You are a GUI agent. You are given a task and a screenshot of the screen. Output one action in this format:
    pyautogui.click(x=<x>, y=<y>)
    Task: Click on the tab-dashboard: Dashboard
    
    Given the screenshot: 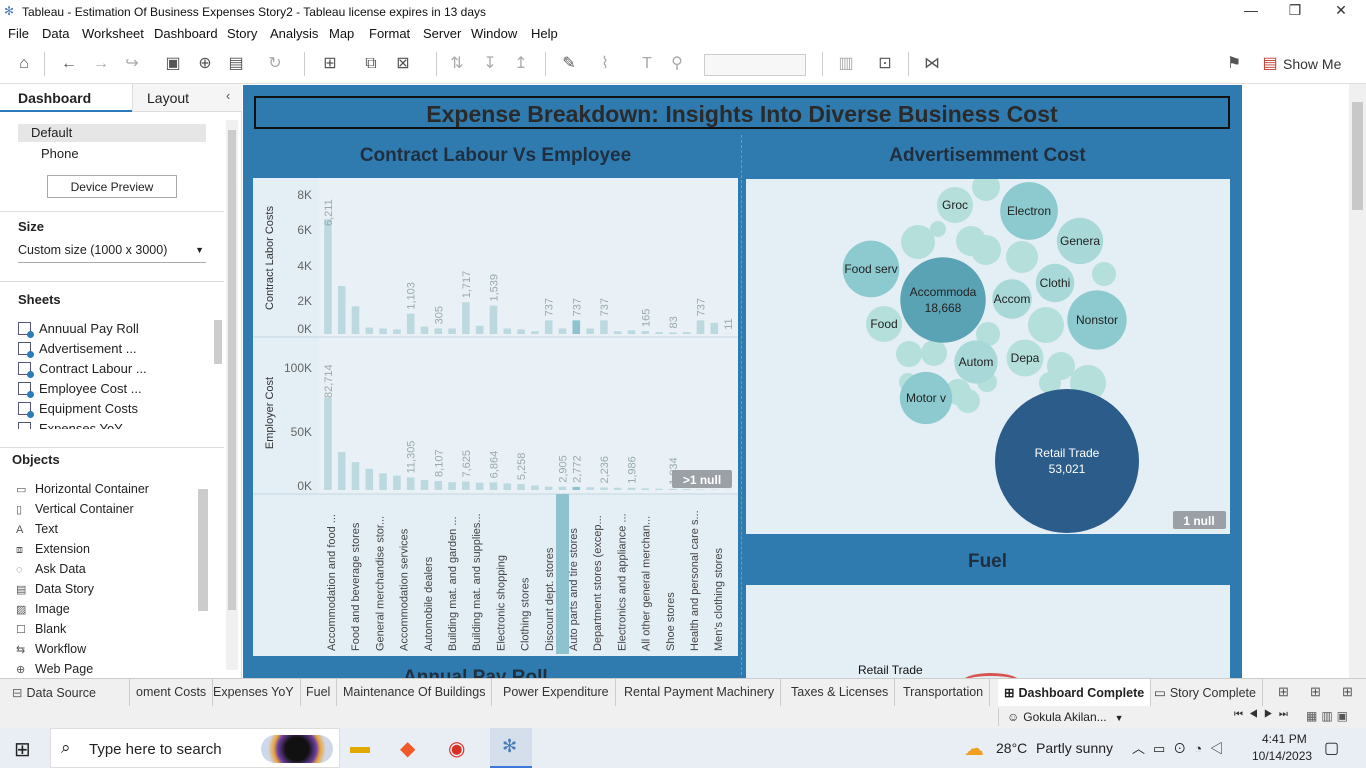 What is the action you would take?
    pyautogui.click(x=66, y=98)
    